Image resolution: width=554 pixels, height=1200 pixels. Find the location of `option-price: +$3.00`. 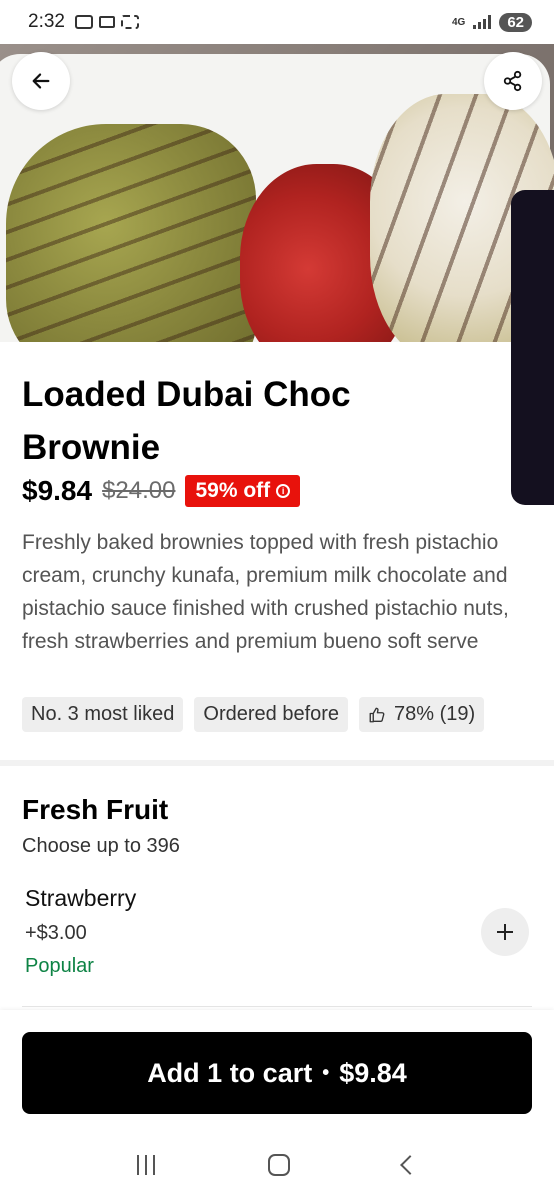

option-price: +$3.00 is located at coordinates (56, 933).